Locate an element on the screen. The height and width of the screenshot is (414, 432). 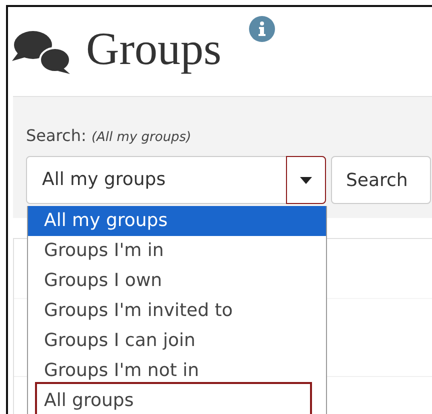
search-button: Search is located at coordinates (381, 180).